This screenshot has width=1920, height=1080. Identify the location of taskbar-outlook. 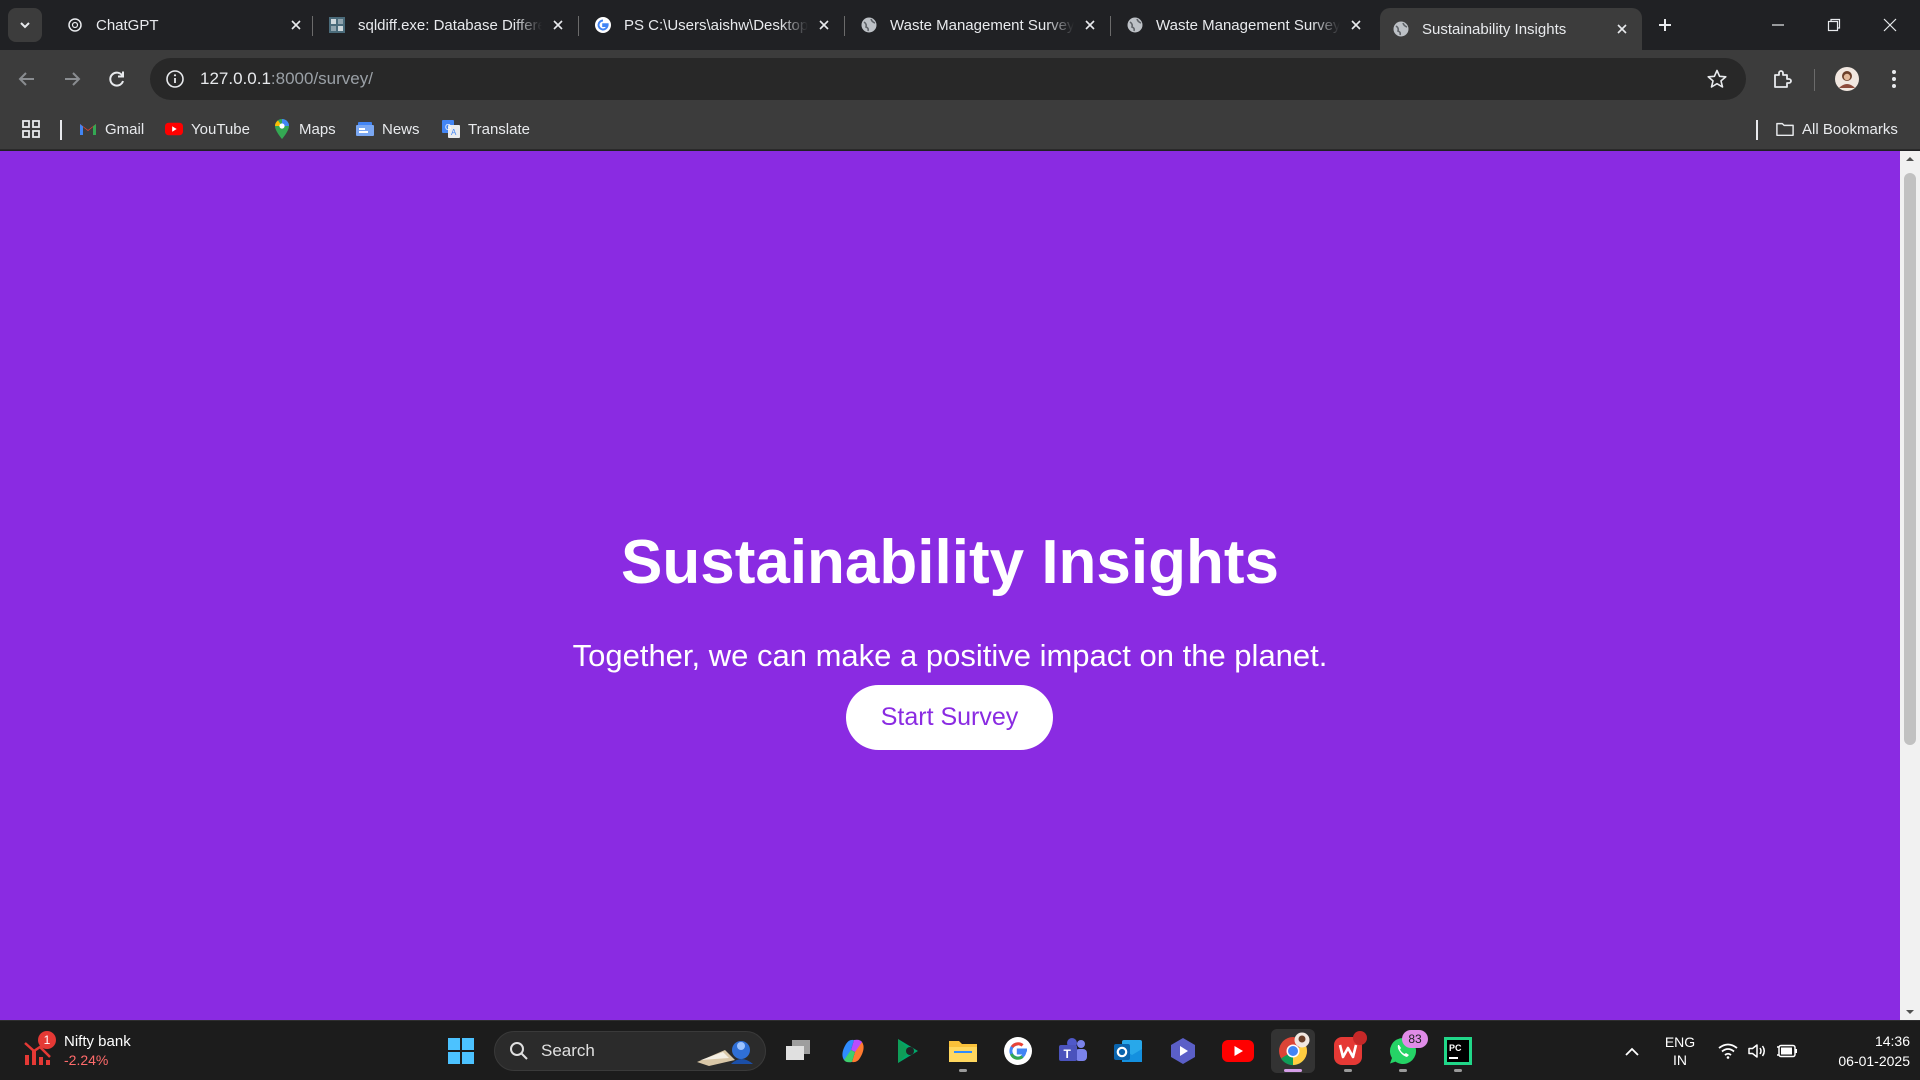
(1128, 1051).